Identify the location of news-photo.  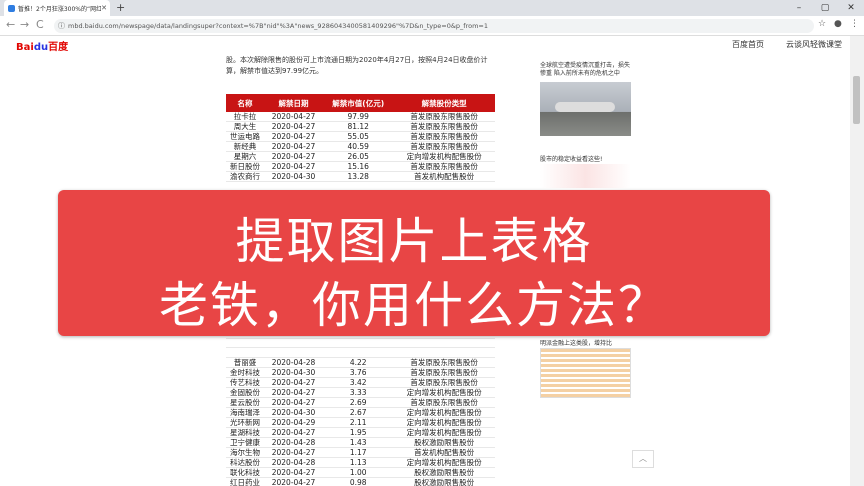
(585, 109).